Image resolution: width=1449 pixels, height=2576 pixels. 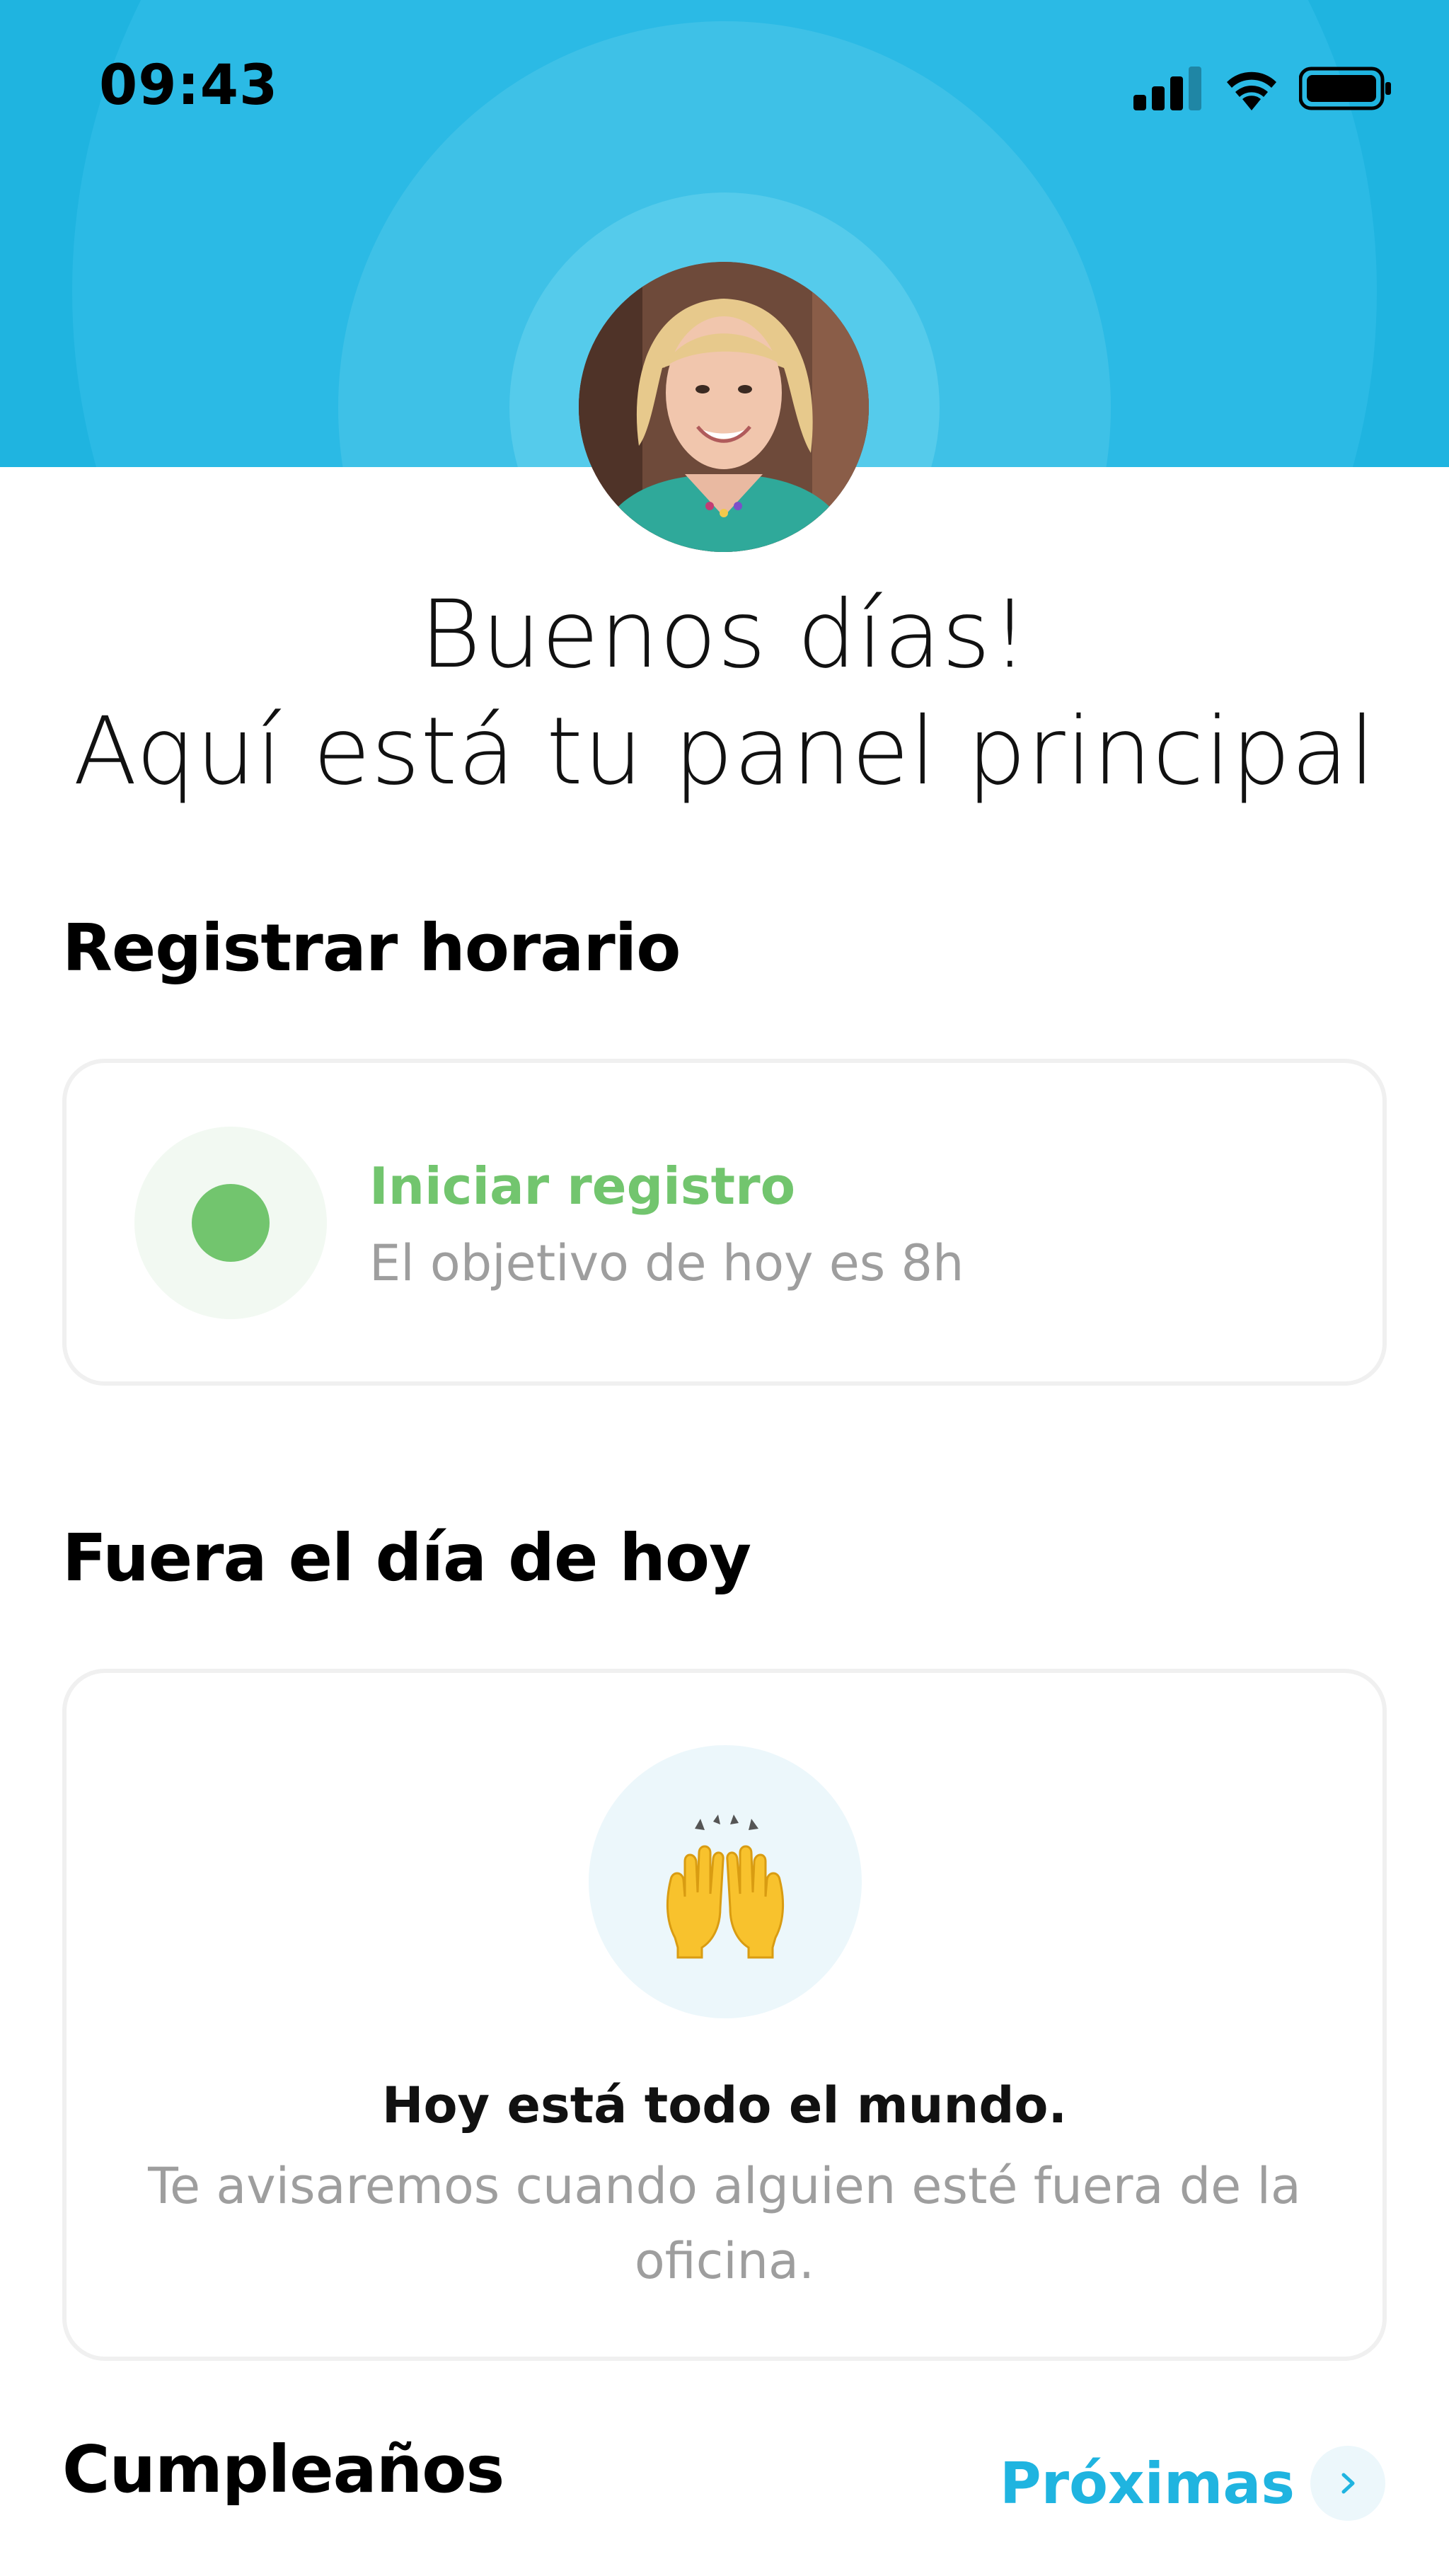 I want to click on time-tracking-title: Registrar horario, so click(x=371, y=948).